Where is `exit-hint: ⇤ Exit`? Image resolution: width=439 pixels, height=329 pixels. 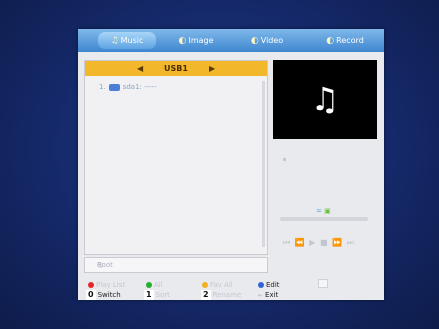 exit-hint: ⇤ Exit is located at coordinates (268, 295).